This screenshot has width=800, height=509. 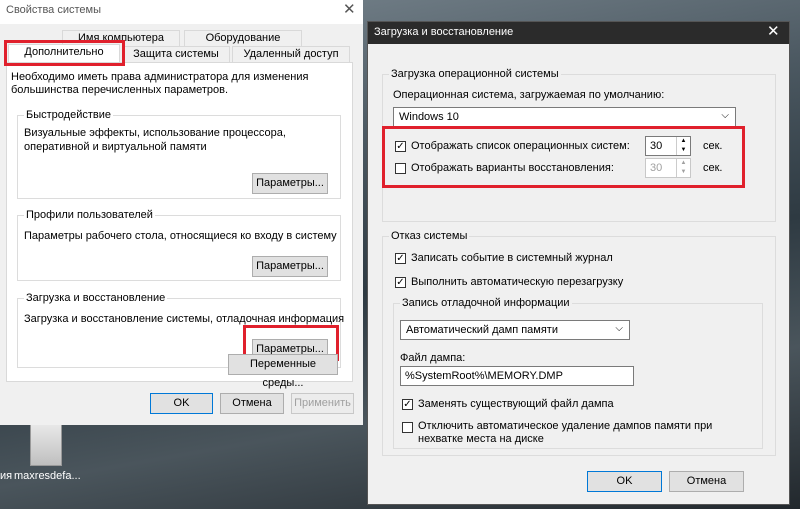 What do you see at coordinates (475, 74) in the screenshot?
I see `os-startup-title: Загрузка операционной системы` at bounding box center [475, 74].